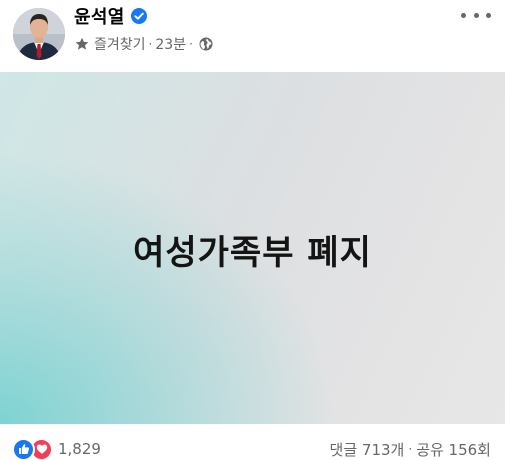  Describe the element at coordinates (367, 449) in the screenshot. I see `comments-count-link: 댓글 713개` at that location.